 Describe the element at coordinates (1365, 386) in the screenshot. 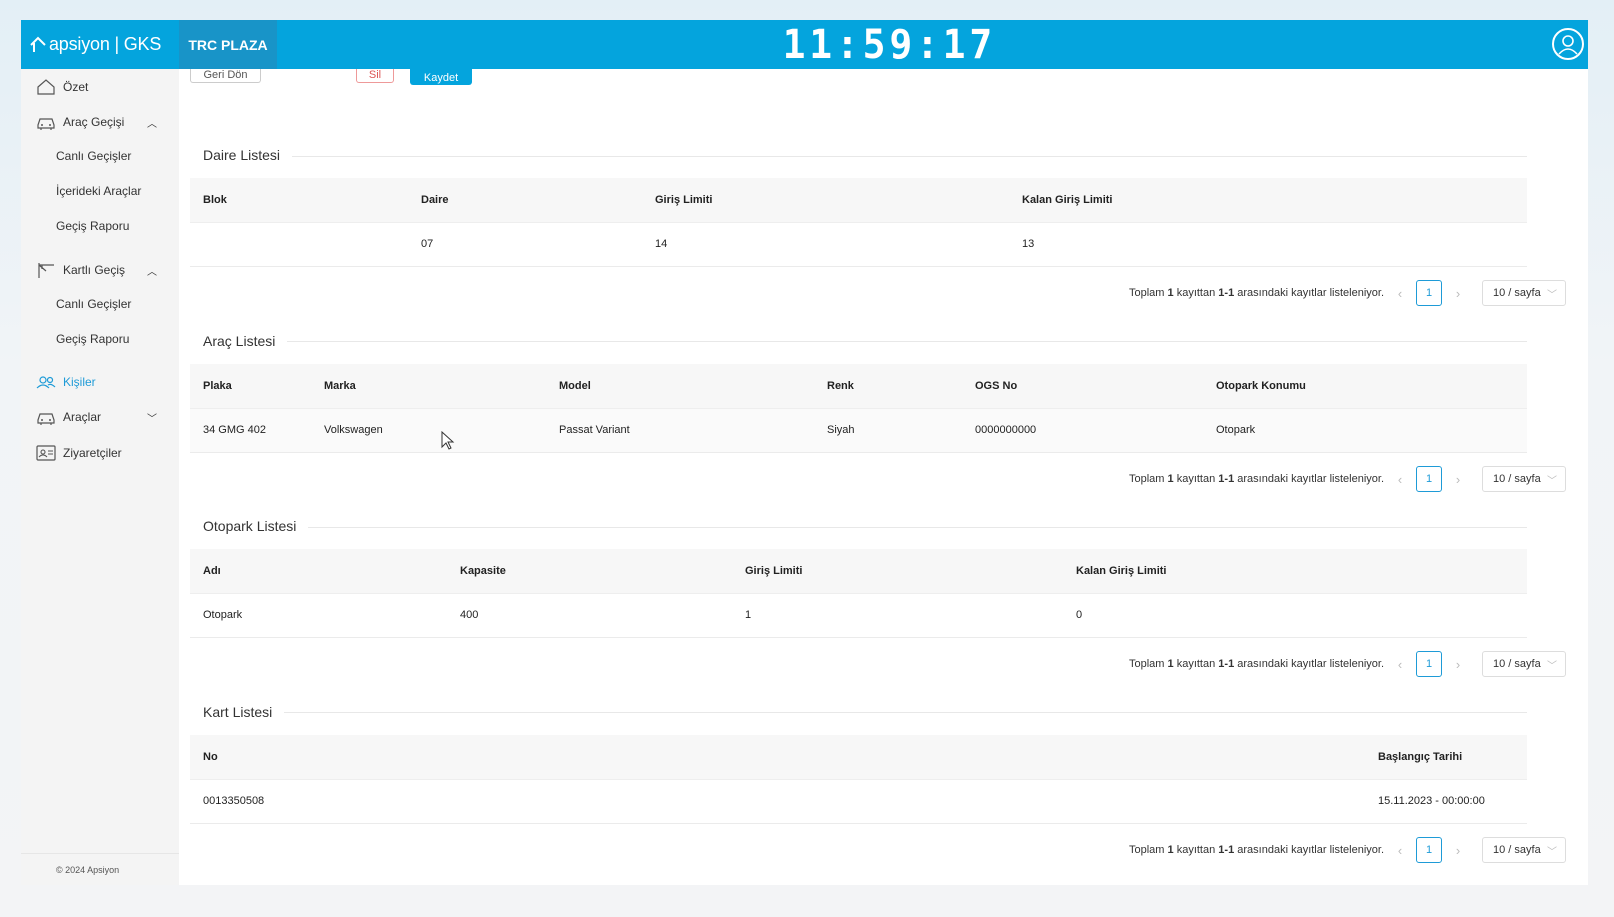

I see `column-header: Otopark Konumu` at that location.